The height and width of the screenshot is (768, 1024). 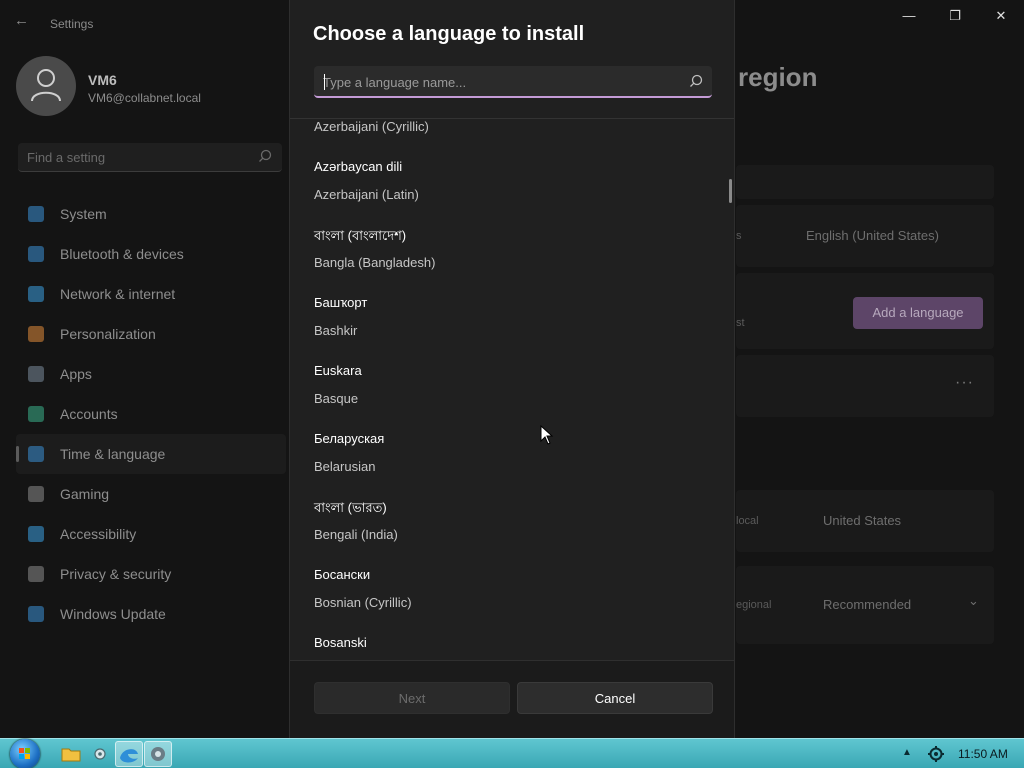 I want to click on shield-icon, so click(x=36, y=574).